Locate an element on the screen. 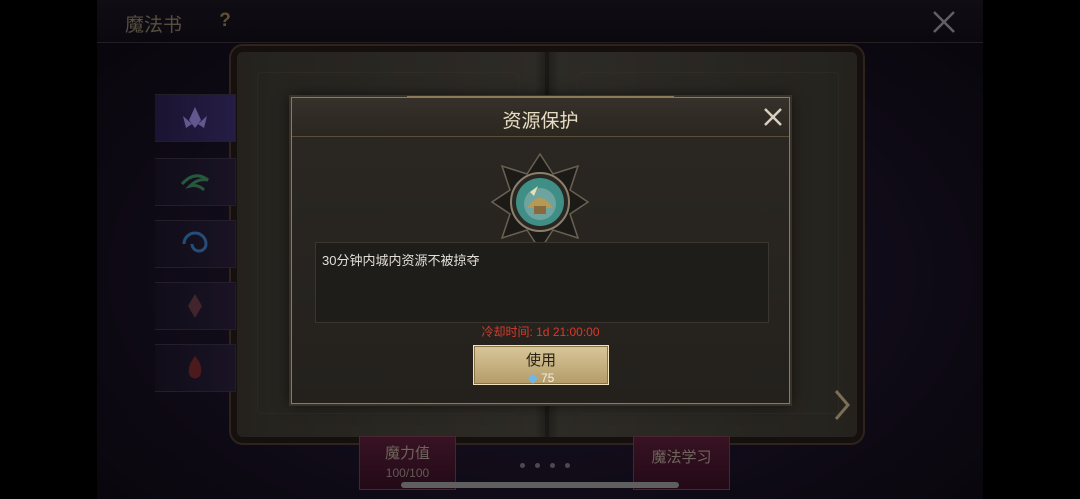 The width and height of the screenshot is (1080, 499). use-cost: 75 is located at coordinates (541, 378).